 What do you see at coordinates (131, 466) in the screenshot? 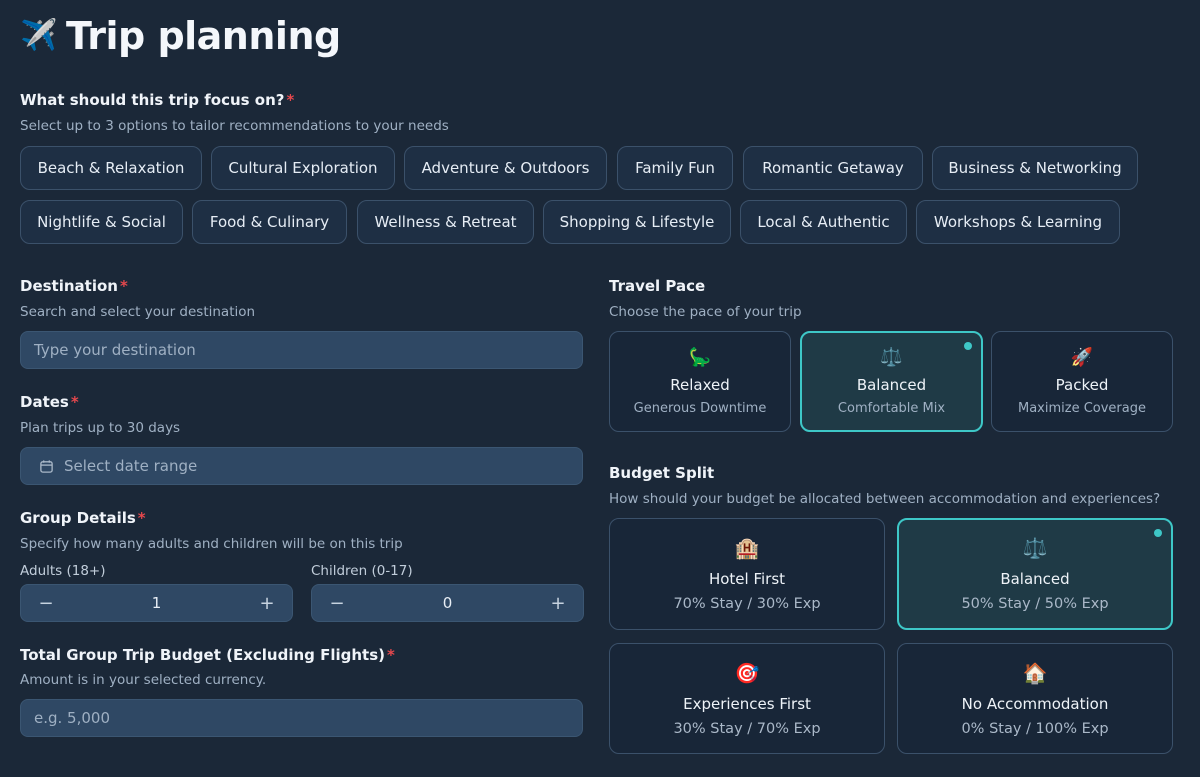
I see `date-range-placeholder: Select date range` at bounding box center [131, 466].